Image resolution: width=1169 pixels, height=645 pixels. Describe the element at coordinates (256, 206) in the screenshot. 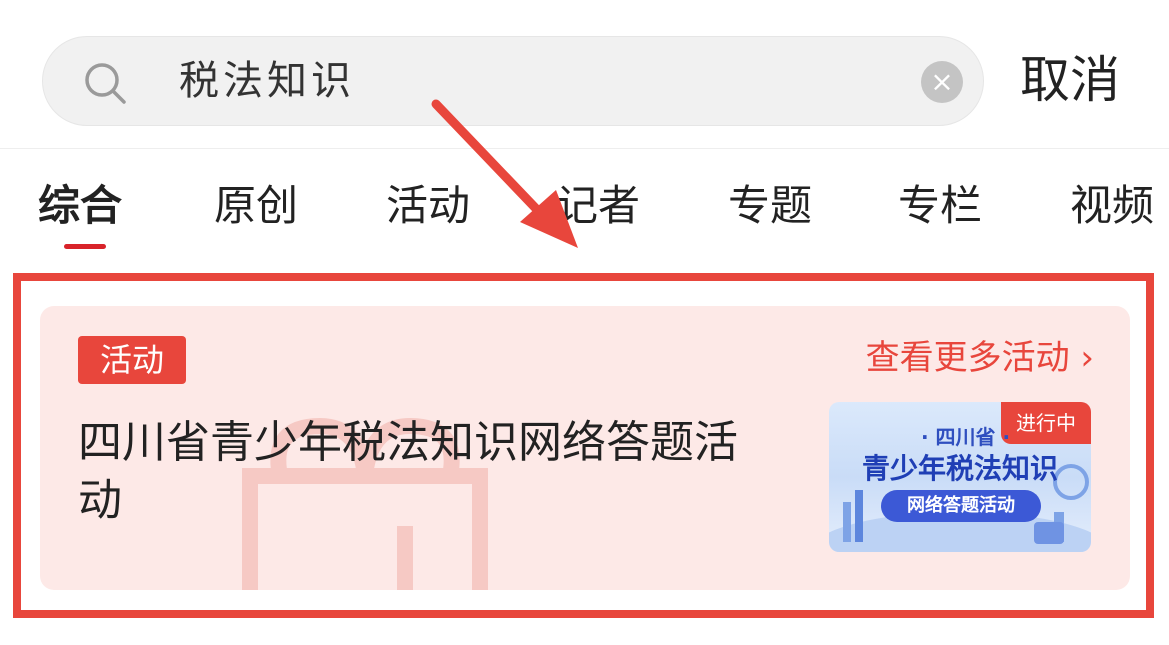

I see `tab-original: 原创` at that location.